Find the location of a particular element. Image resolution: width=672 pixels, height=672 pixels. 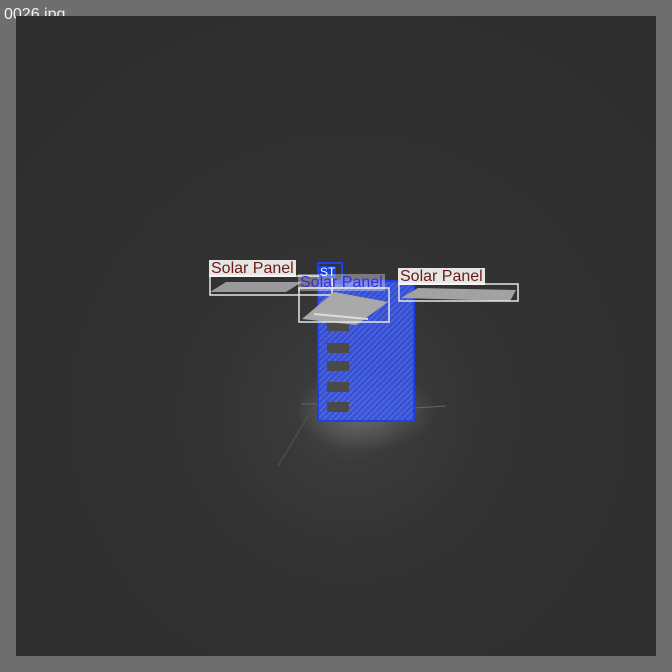

panel-right-label: Solar Panel is located at coordinates (441, 276).